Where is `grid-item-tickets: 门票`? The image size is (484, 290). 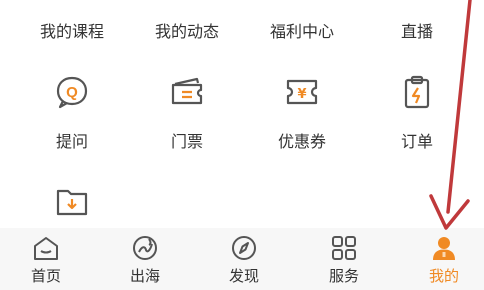 grid-item-tickets: 门票 is located at coordinates (187, 114).